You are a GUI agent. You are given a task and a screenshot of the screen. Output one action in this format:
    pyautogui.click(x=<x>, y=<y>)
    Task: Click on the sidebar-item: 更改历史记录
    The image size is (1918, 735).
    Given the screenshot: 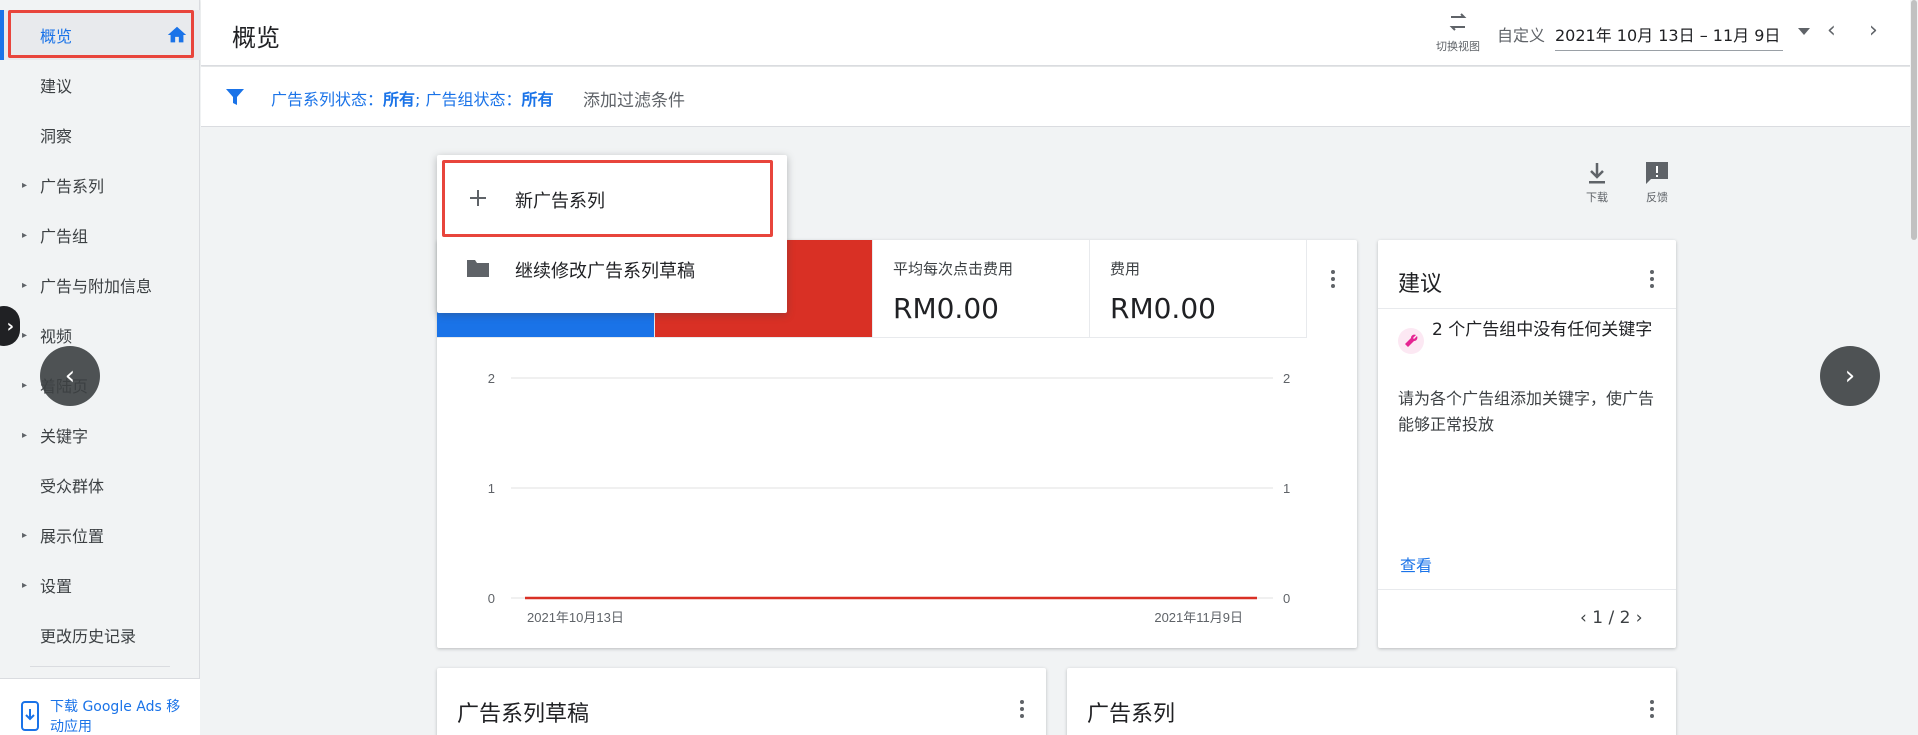 What is the action you would take?
    pyautogui.click(x=100, y=635)
    